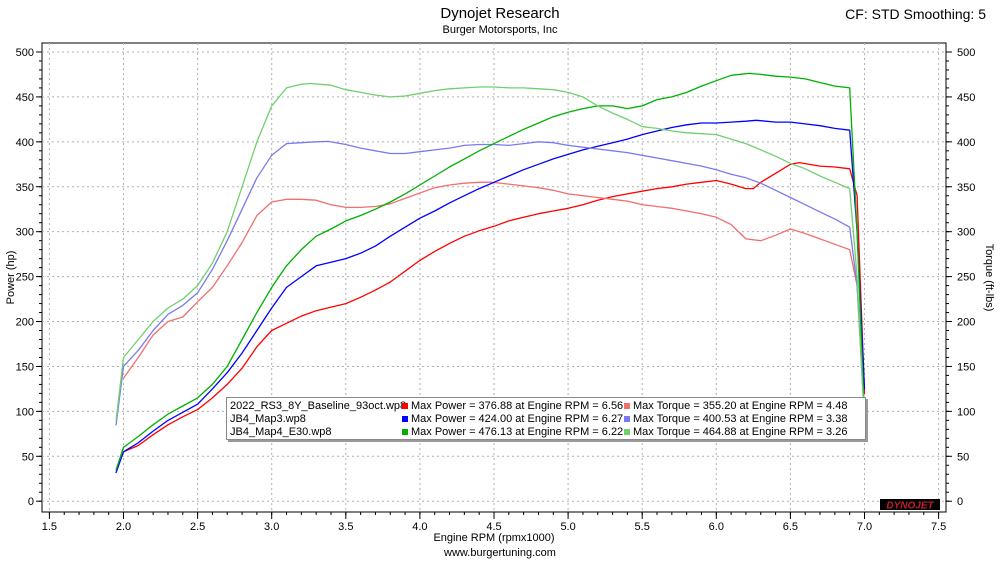  I want to click on legend-max-power: Max Power = 424.00 at Engine RPM = 6.27, so click(517, 419).